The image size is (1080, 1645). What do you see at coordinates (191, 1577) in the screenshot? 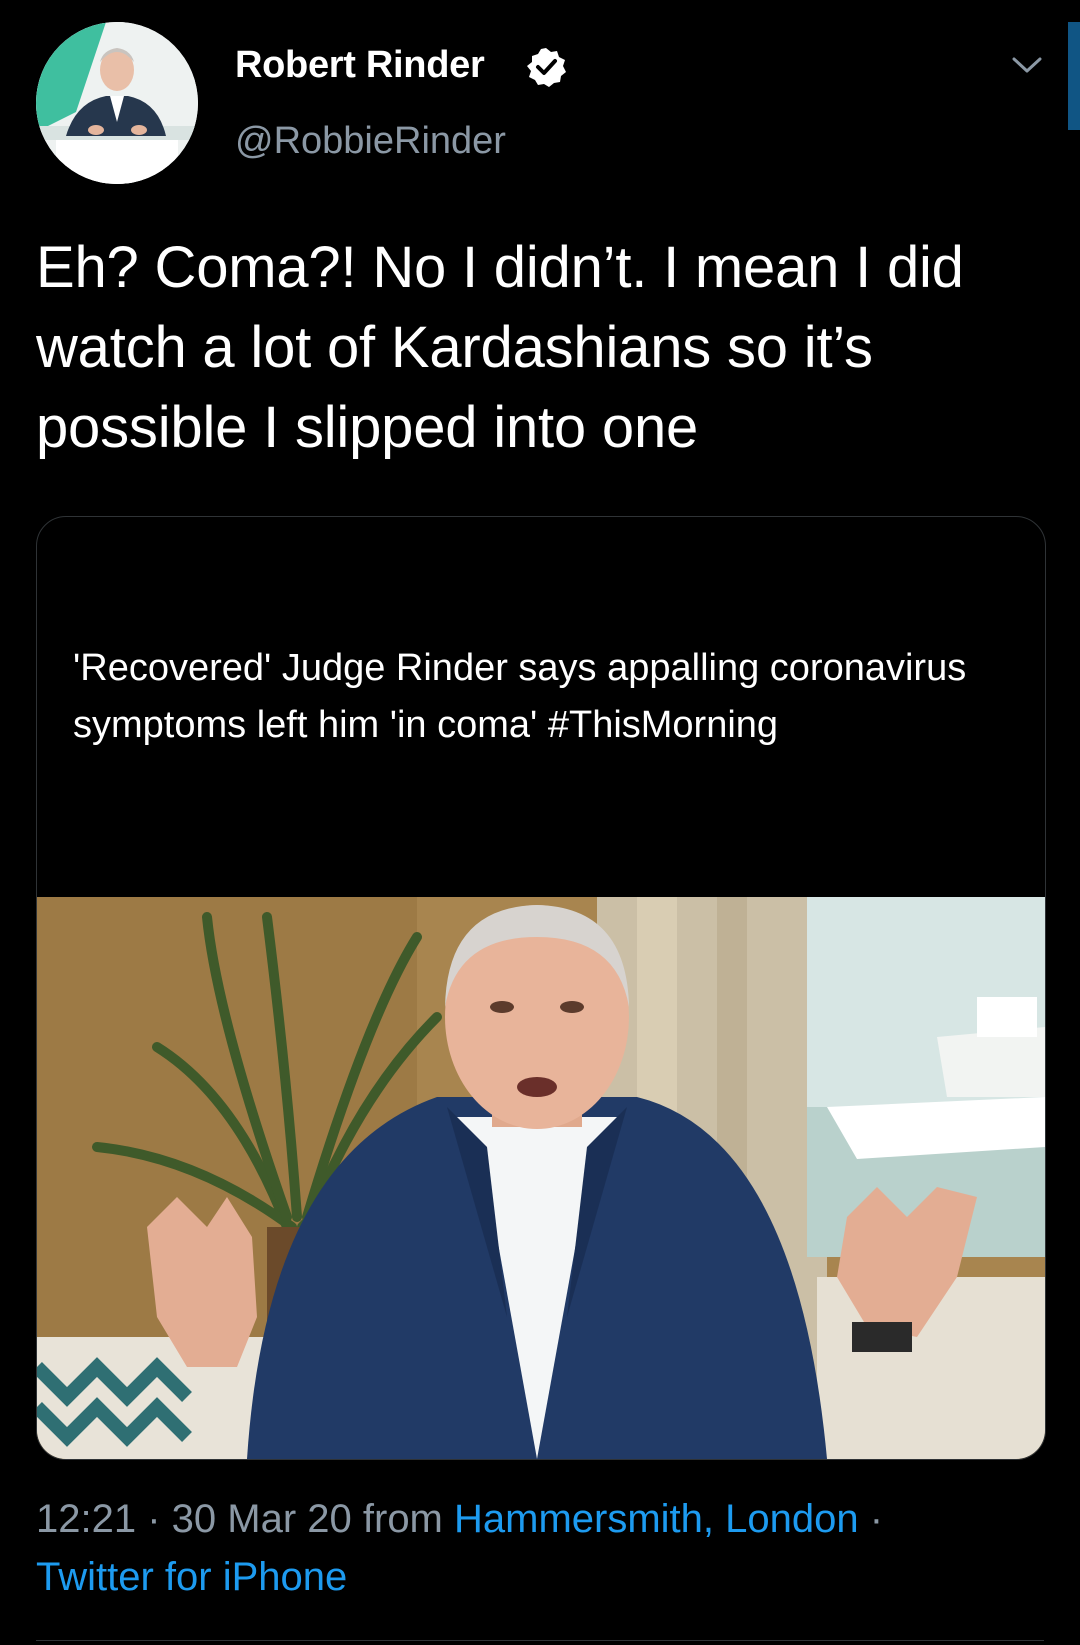
I see `source-link: Twitter for iPhone` at bounding box center [191, 1577].